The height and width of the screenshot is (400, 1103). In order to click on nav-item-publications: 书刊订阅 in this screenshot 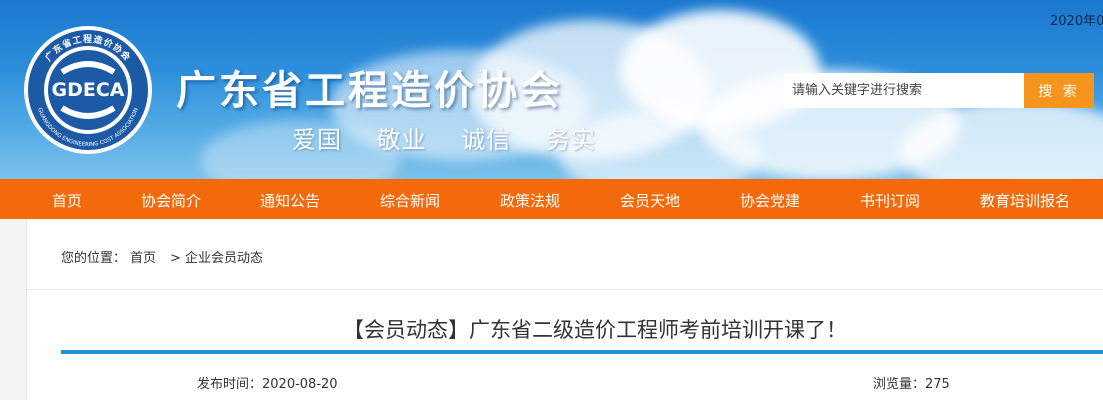, I will do `click(890, 200)`.